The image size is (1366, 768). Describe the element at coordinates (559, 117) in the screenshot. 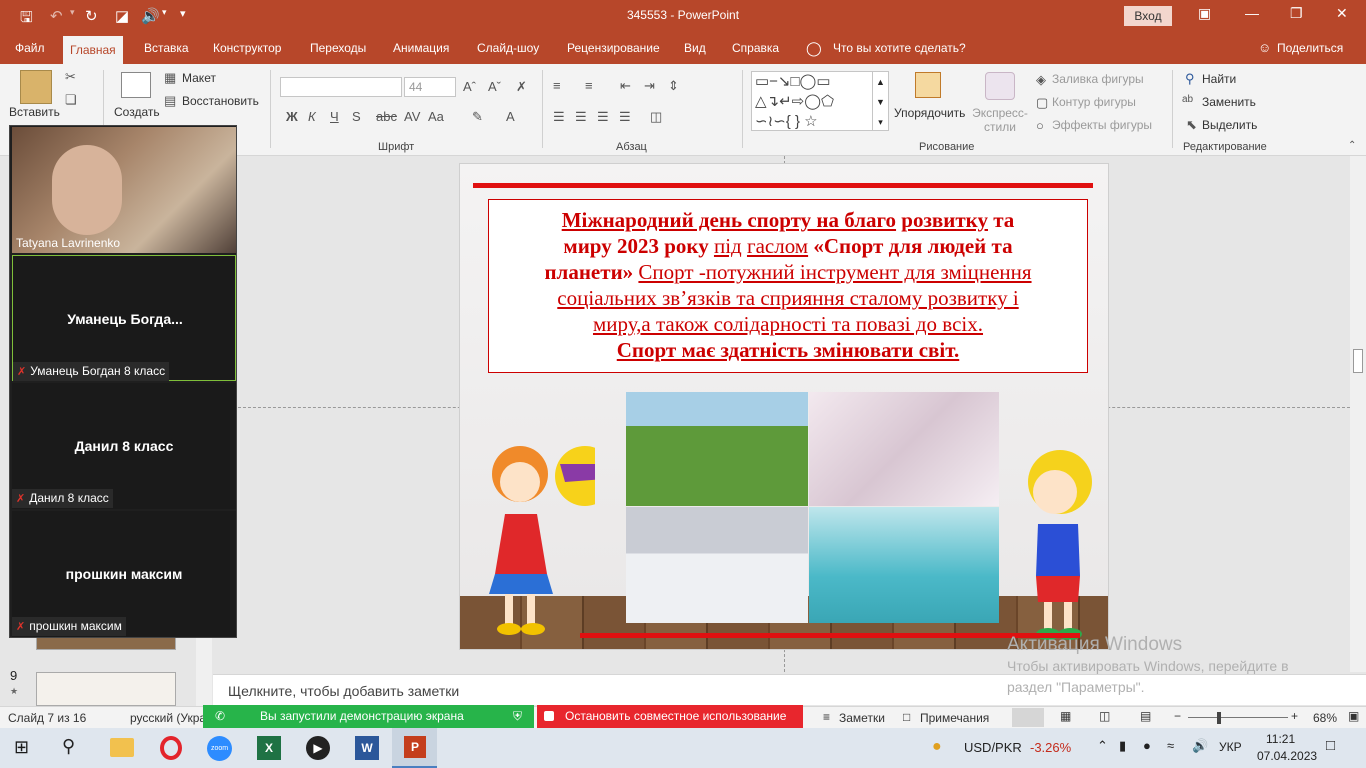

I see `align-left-icon: ☰` at that location.